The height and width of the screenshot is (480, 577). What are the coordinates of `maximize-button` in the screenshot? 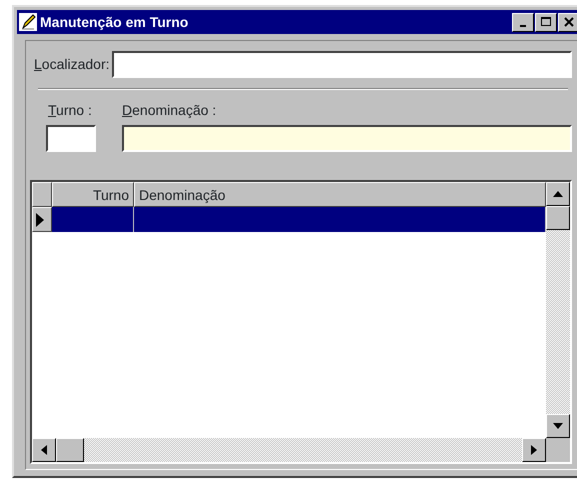 It's located at (546, 22).